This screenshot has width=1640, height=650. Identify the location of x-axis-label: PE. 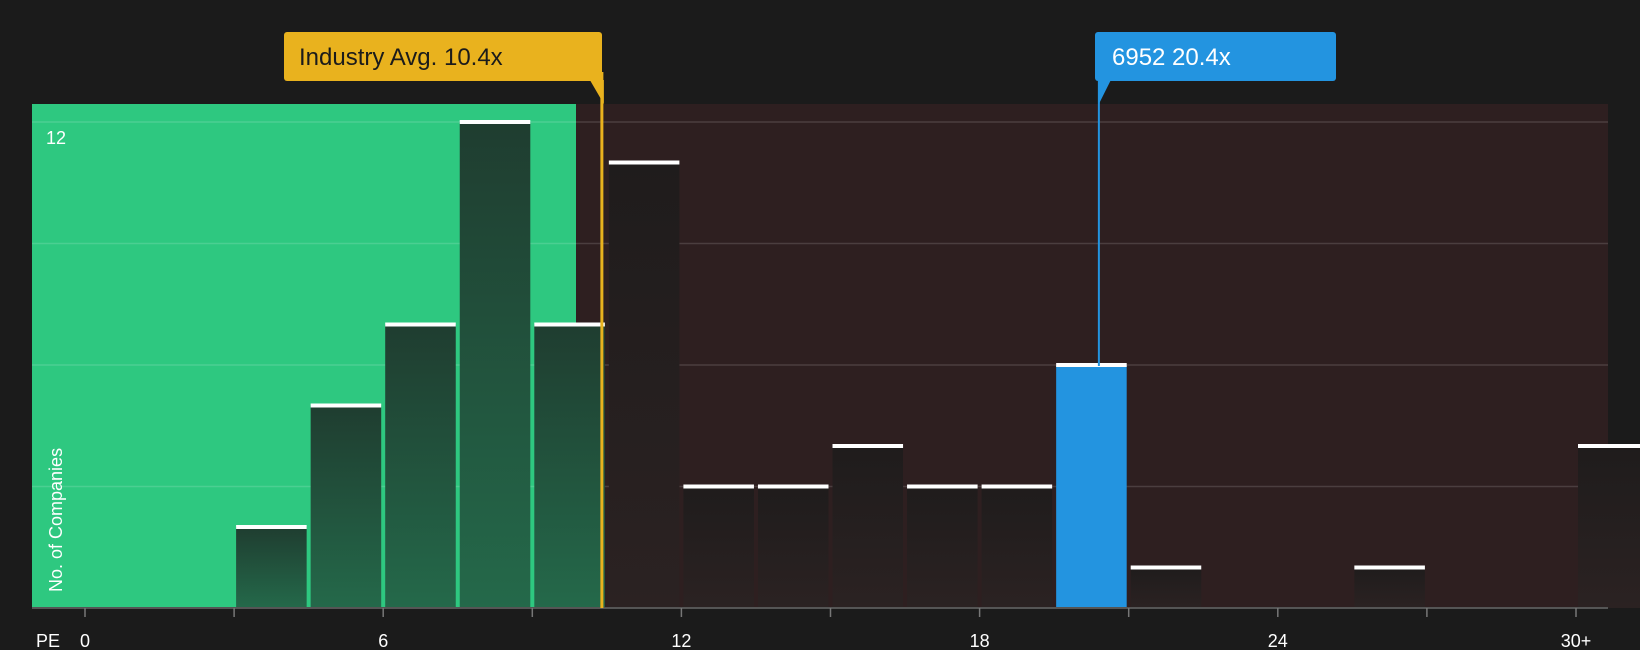
(48, 640).